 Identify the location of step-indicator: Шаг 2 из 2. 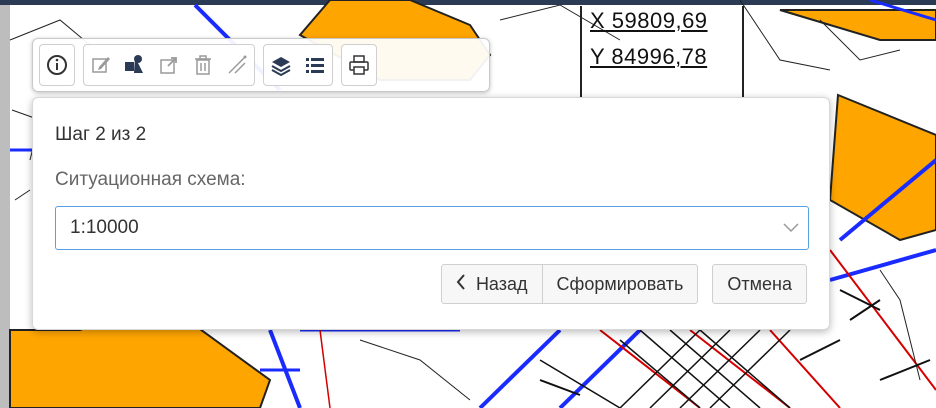
(101, 134).